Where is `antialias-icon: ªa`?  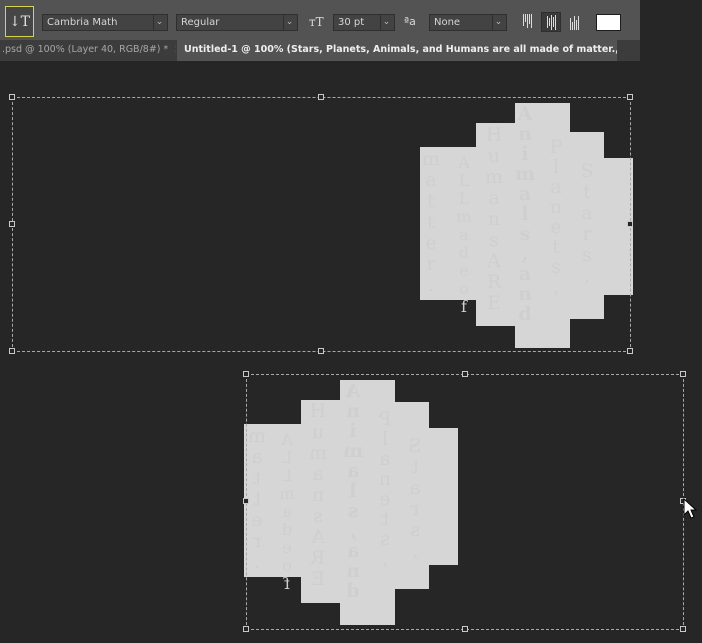
antialias-icon: ªa is located at coordinates (410, 22).